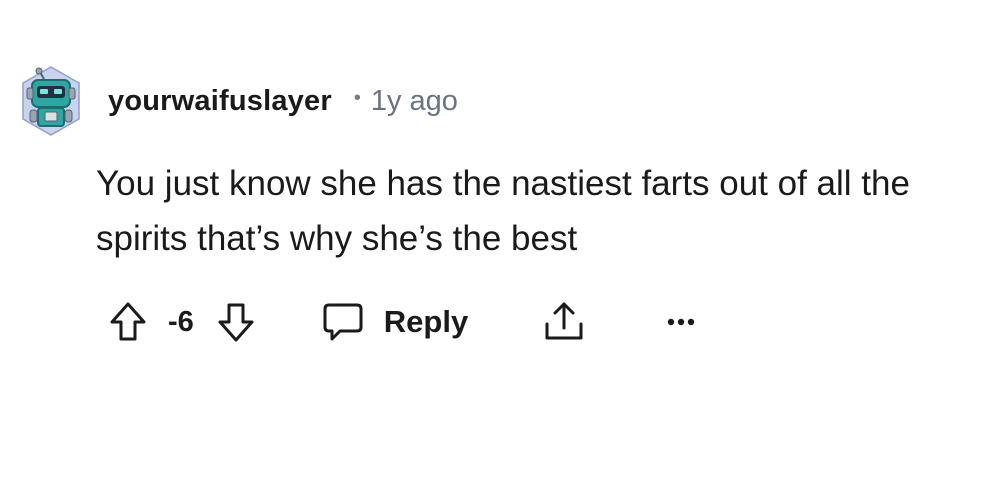 The width and height of the screenshot is (1002, 481). I want to click on reply-button: Reply, so click(395, 322).